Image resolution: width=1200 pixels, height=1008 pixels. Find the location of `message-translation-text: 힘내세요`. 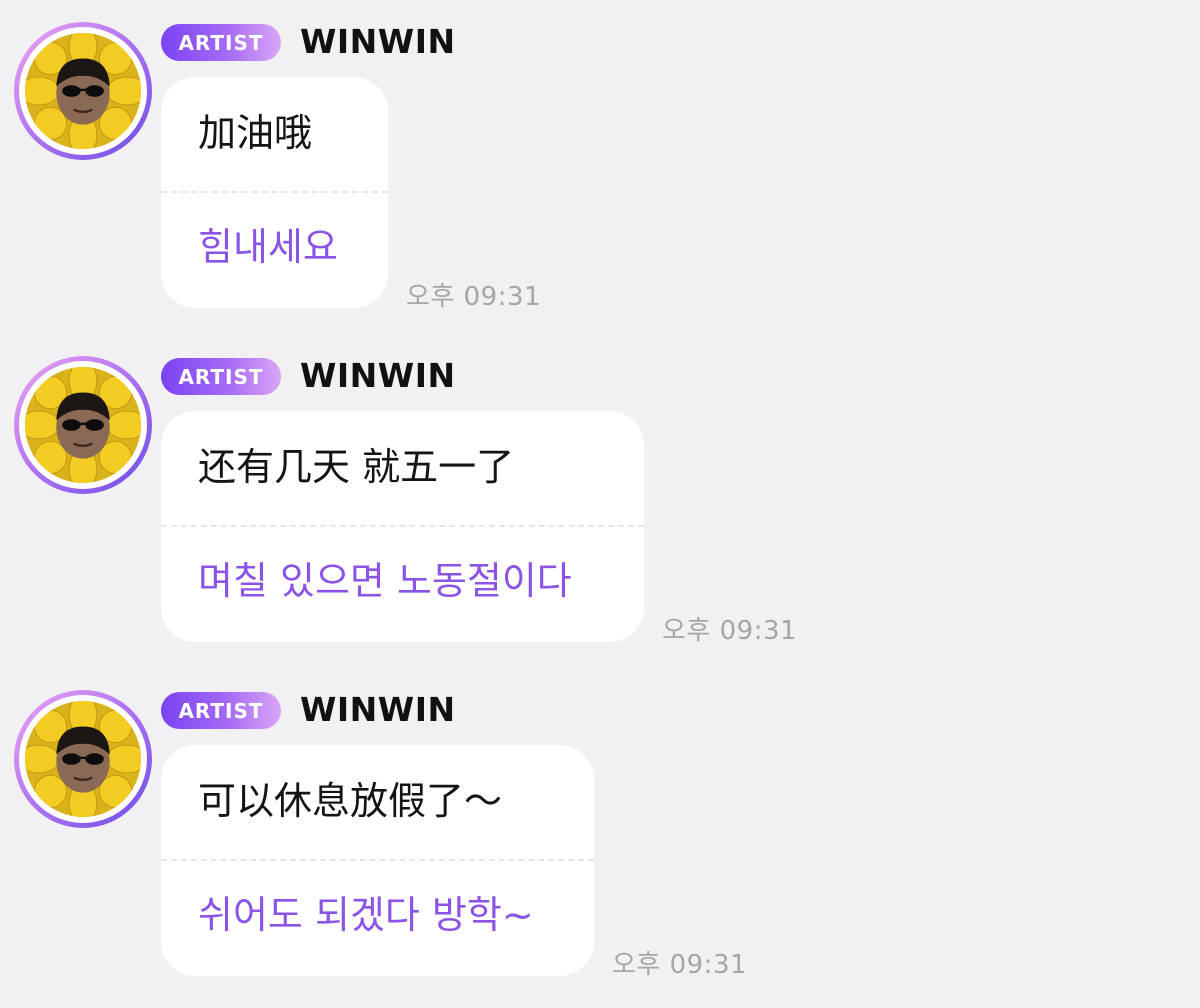

message-translation-text: 힘내세요 is located at coordinates (268, 247).